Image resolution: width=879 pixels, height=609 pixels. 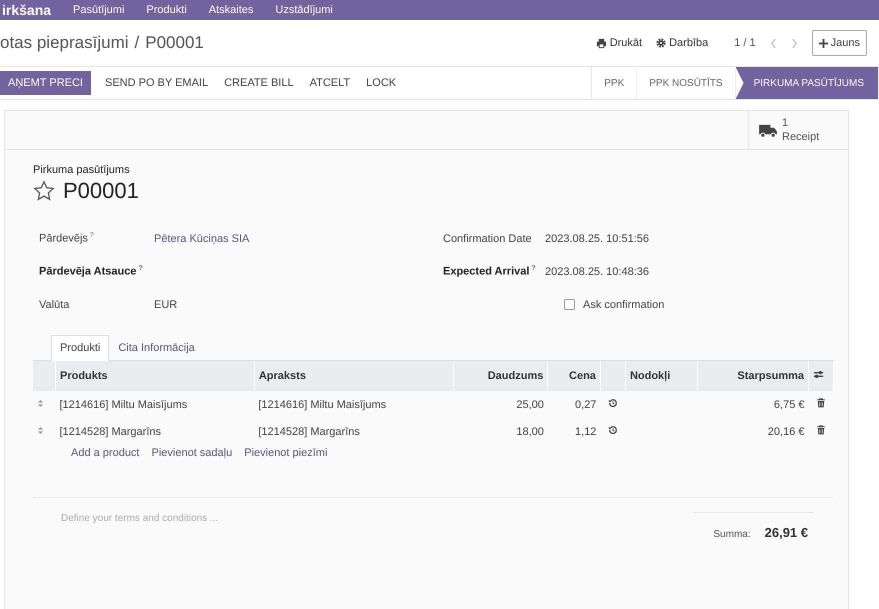 What do you see at coordinates (101, 191) in the screenshot?
I see `record-name: P00001` at bounding box center [101, 191].